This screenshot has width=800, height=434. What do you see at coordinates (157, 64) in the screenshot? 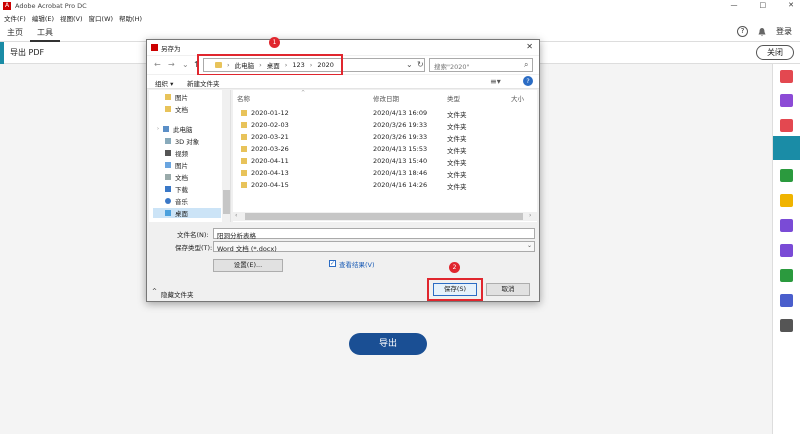
I see `back-arrow-icon: ←` at bounding box center [157, 64].